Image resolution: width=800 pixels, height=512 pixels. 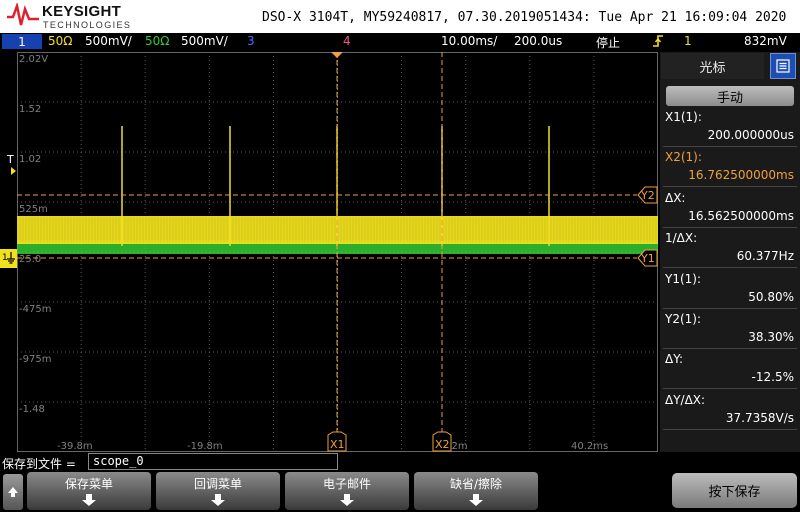 What do you see at coordinates (683, 117) in the screenshot?
I see `readout-label: X1(1):` at bounding box center [683, 117].